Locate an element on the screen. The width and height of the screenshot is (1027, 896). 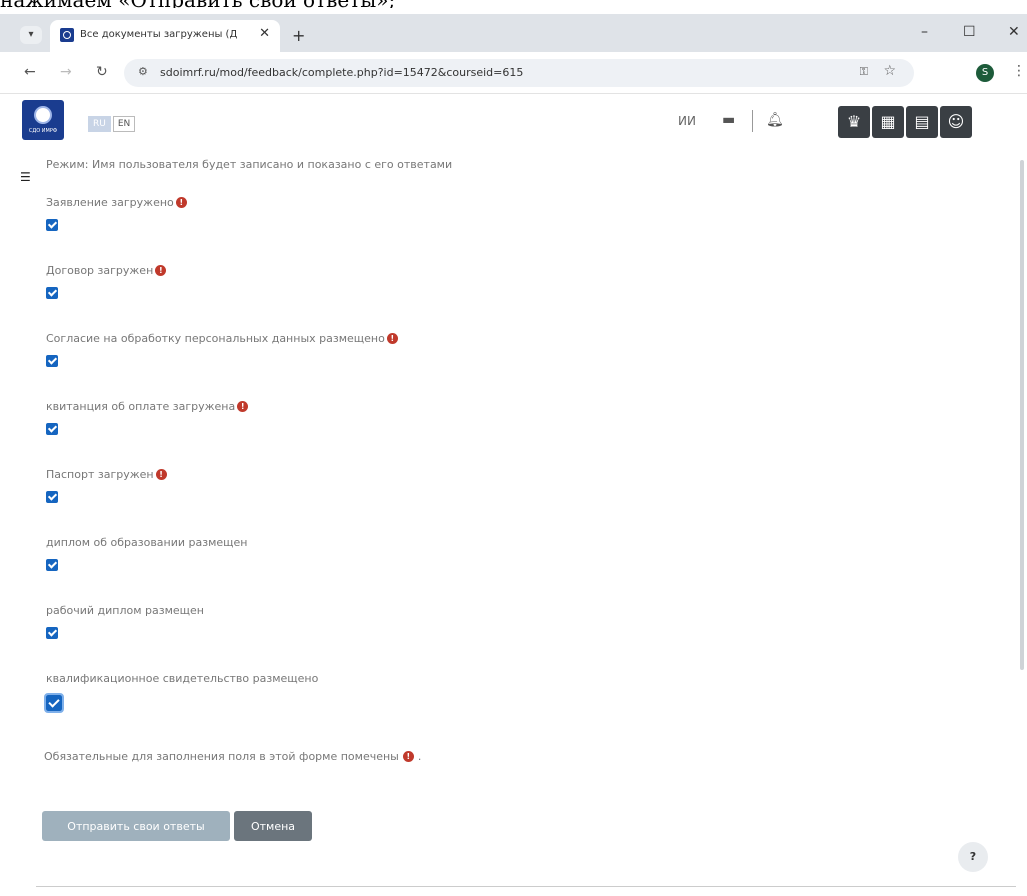
tab-search-dropdown-icon: ▾ is located at coordinates (31, 35).